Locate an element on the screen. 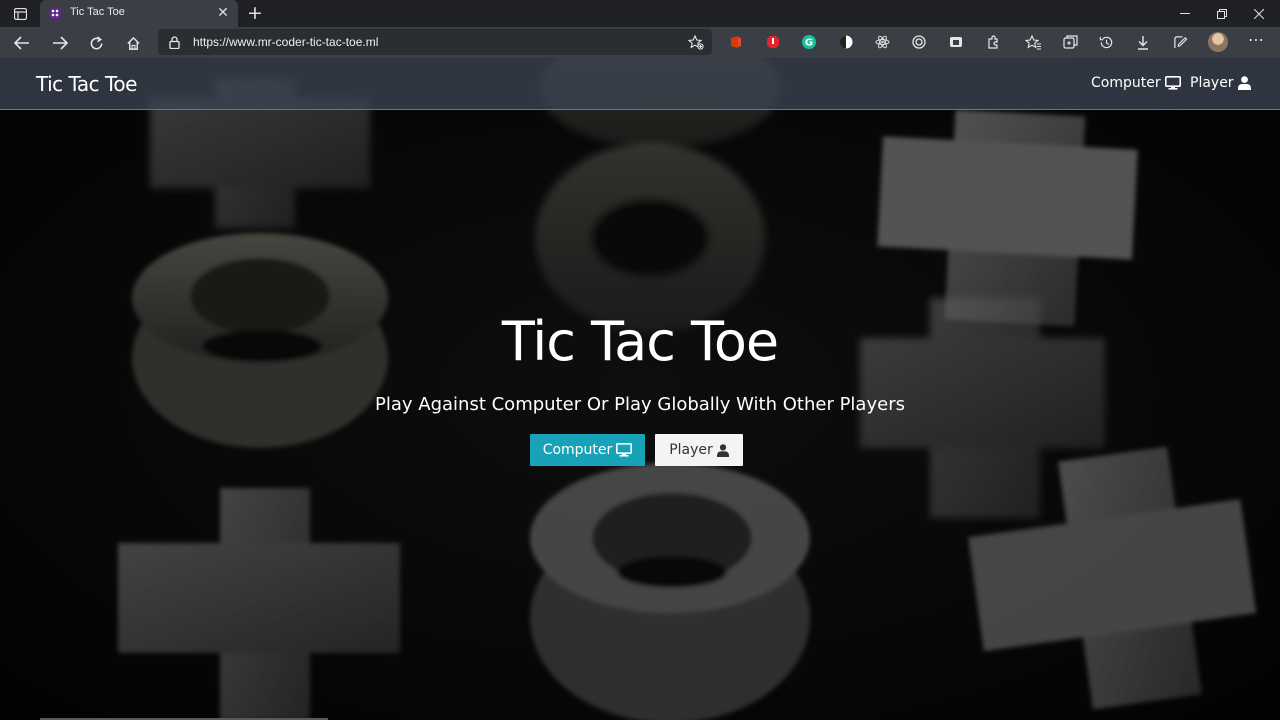 Image resolution: width=1280 pixels, height=720 pixels. close-window-icon is located at coordinates (1259, 13).